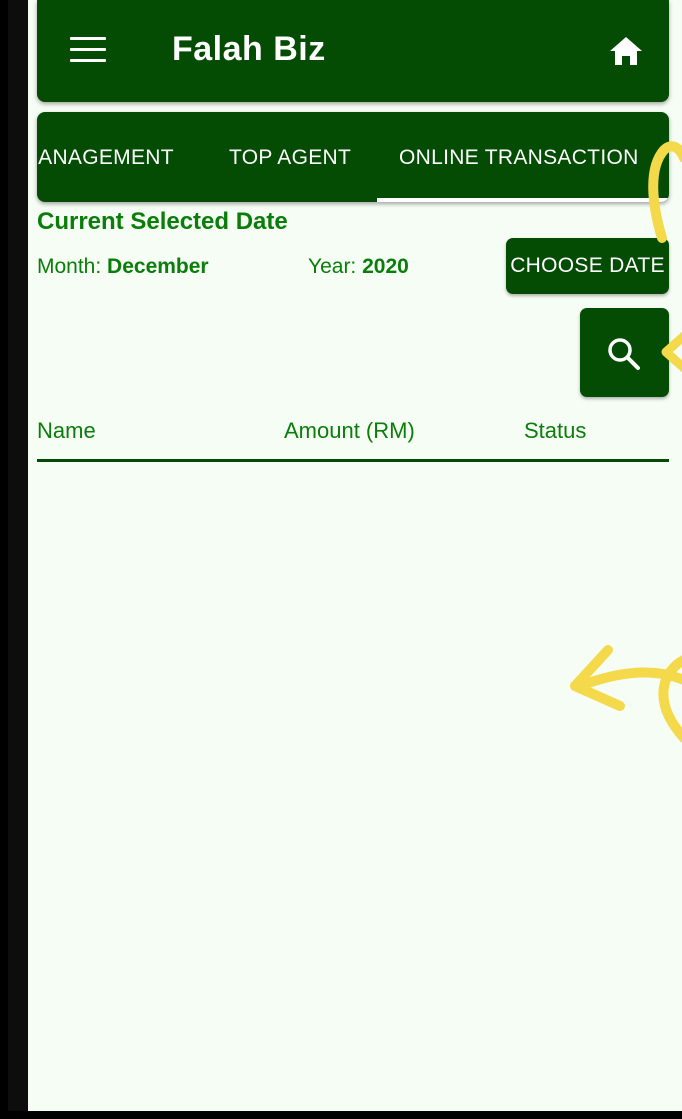 The width and height of the screenshot is (682, 1119). What do you see at coordinates (158, 266) in the screenshot?
I see `month-value: December` at bounding box center [158, 266].